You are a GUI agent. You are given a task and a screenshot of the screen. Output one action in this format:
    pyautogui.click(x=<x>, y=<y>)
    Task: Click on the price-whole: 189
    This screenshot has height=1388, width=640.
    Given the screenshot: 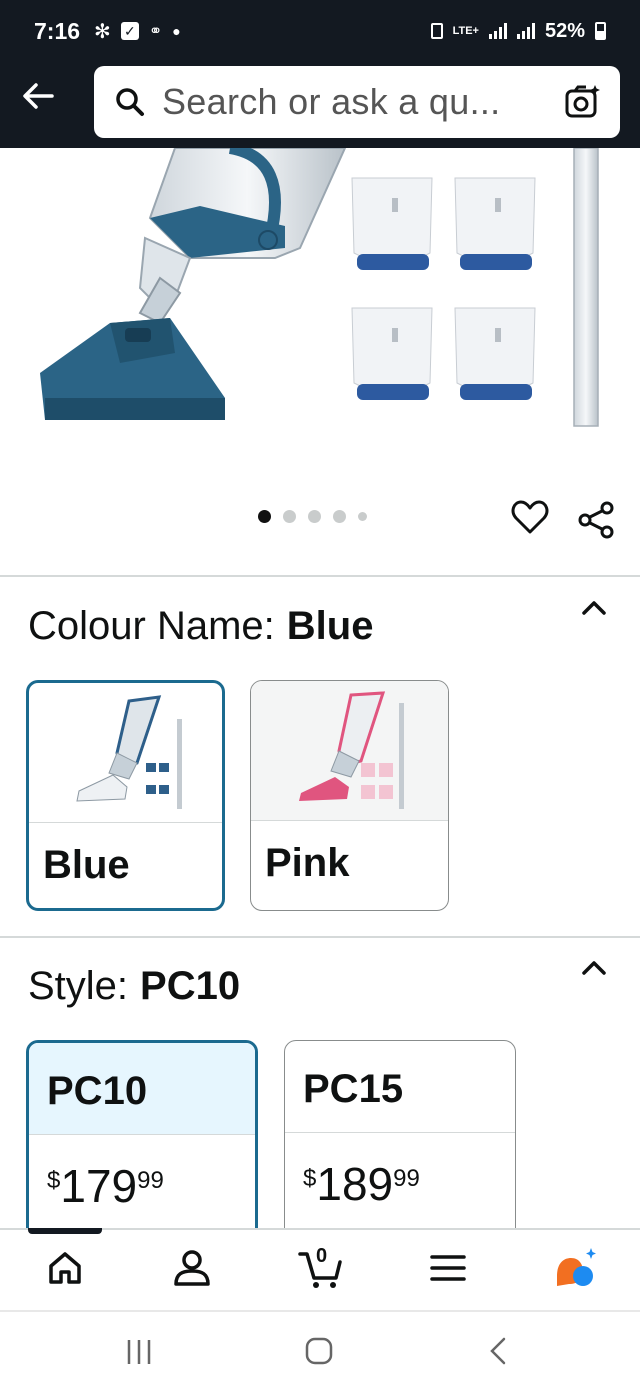 What is the action you would take?
    pyautogui.click(x=355, y=1184)
    